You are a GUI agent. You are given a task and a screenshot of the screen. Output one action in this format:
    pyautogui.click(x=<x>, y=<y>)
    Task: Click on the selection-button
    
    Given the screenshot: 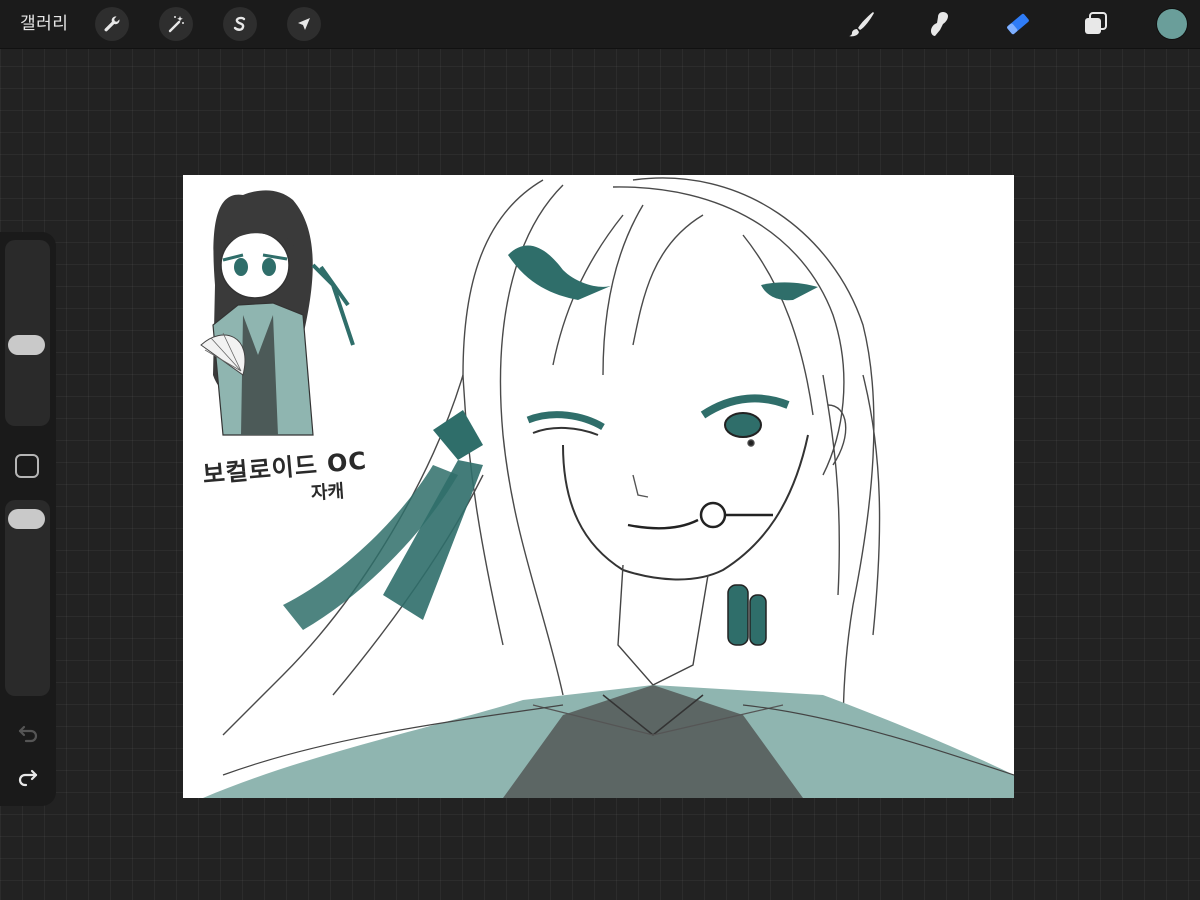 What is the action you would take?
    pyautogui.click(x=240, y=24)
    